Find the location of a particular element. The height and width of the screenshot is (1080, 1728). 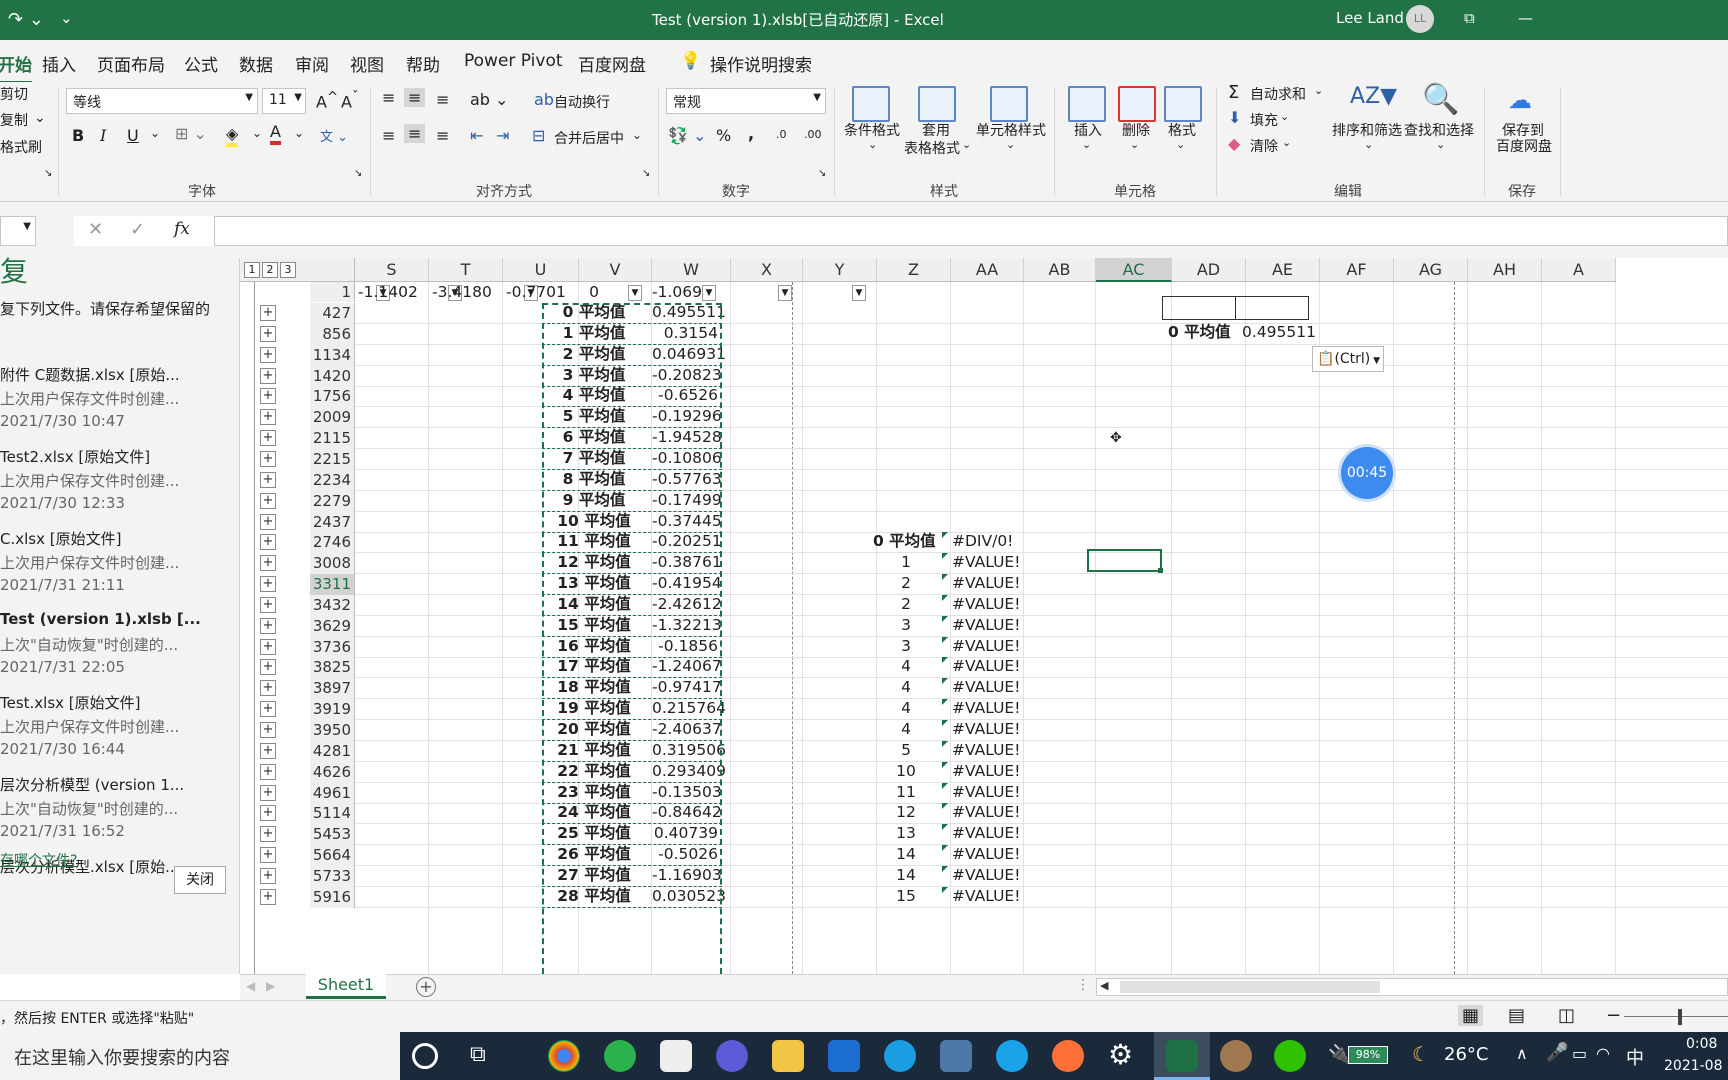

row-header: 2215 is located at coordinates (332, 459).